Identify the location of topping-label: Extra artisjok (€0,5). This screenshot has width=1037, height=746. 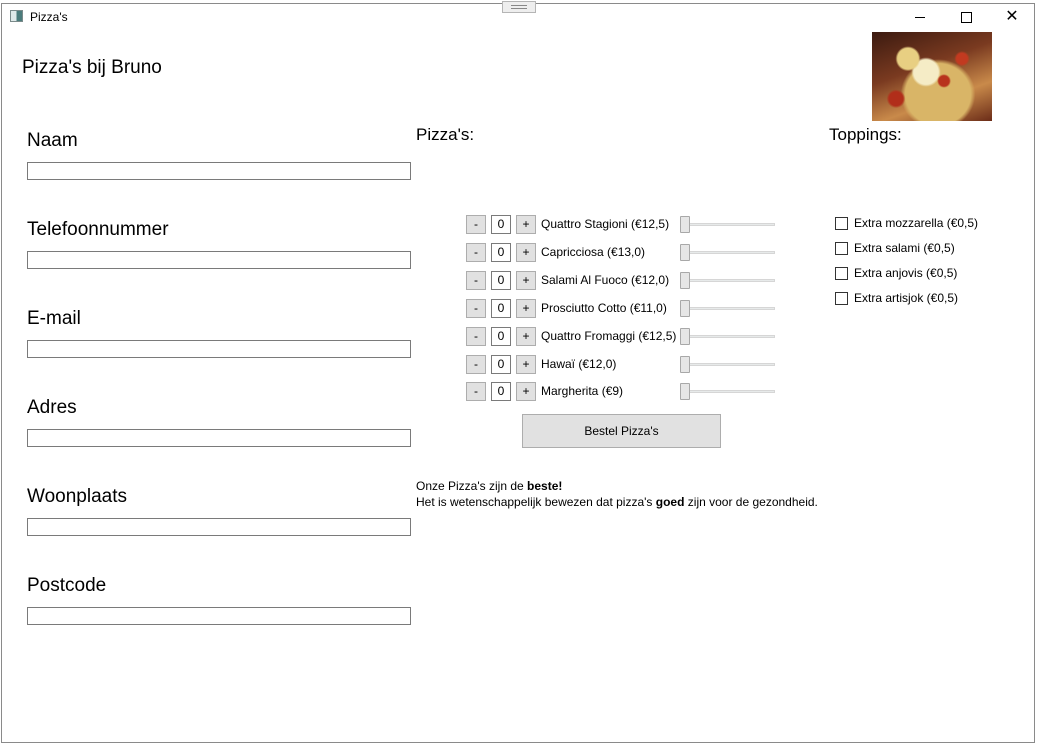
(906, 298).